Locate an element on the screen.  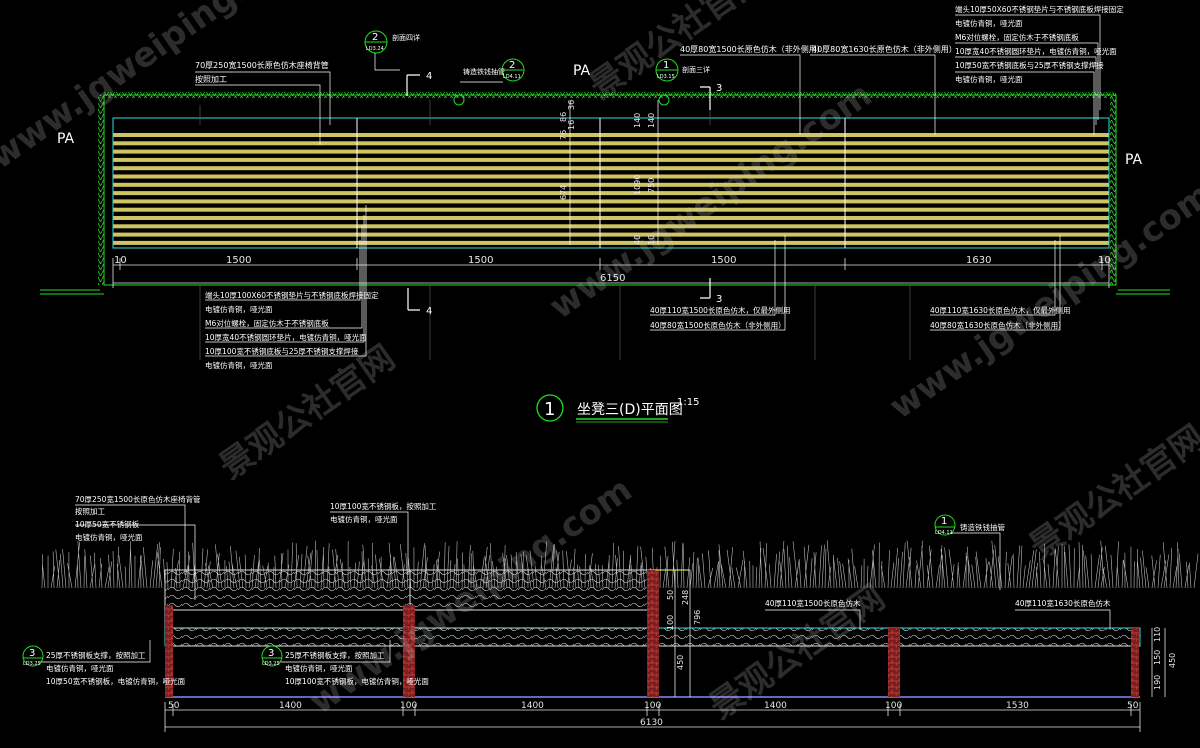
note-bm-1: 40厚110宽1500长原色仿木，仅最外侧用 is located at coordinates (720, 310).